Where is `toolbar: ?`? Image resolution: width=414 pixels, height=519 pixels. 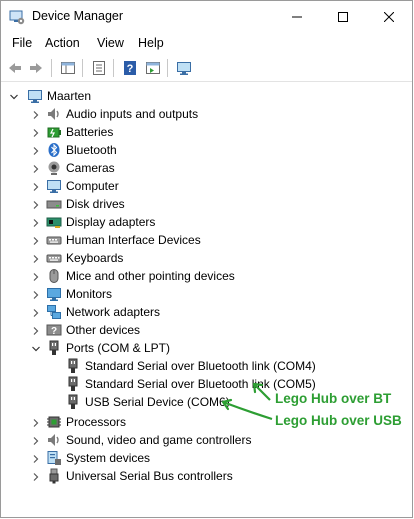
toolbar: ? is located at coordinates (206, 68).